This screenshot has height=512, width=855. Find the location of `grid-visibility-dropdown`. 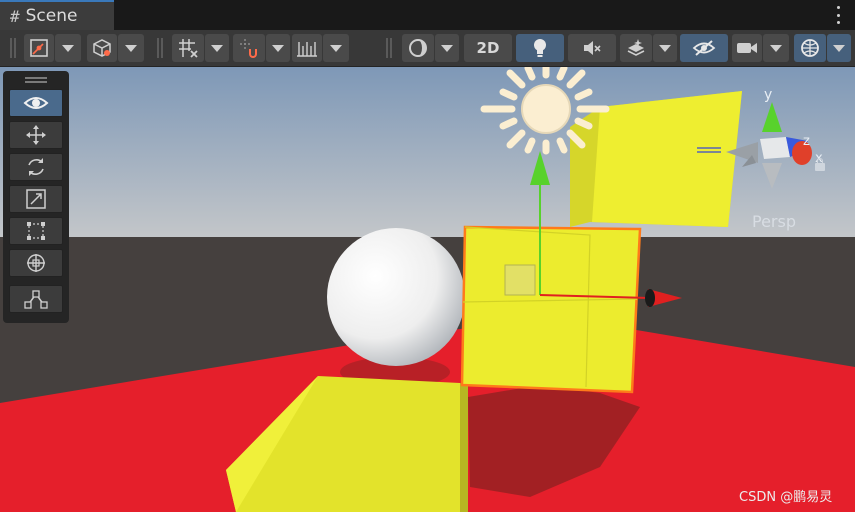

grid-visibility-dropdown is located at coordinates (217, 48).